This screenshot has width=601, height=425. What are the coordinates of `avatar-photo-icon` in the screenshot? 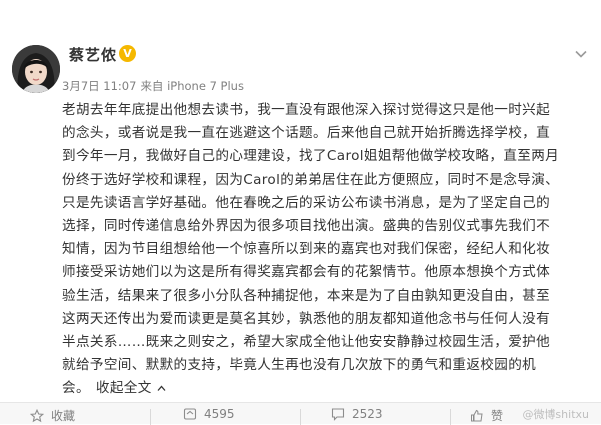 It's located at (36, 69).